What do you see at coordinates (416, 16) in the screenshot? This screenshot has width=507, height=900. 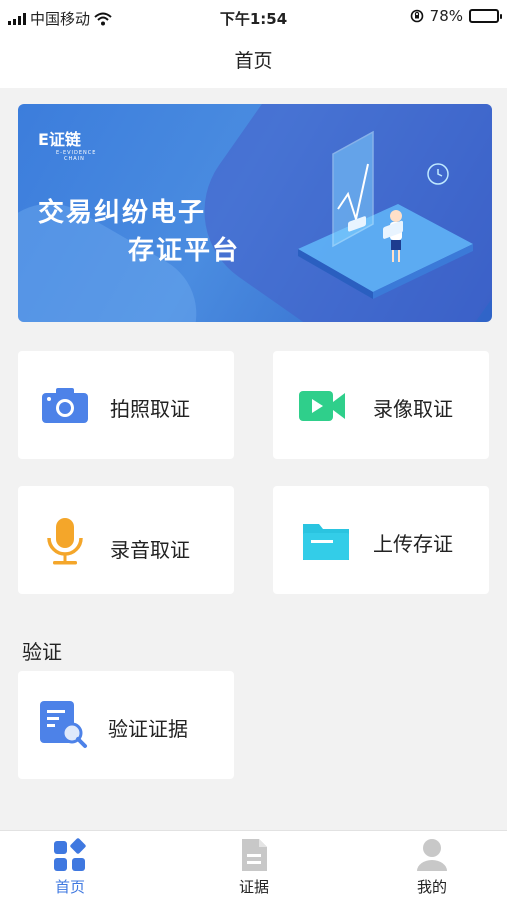 I see `orientation-lock-icon` at bounding box center [416, 16].